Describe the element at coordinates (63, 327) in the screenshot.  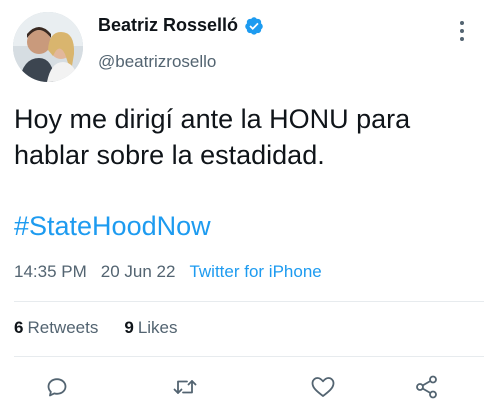
I see `retweets-label: Retweets` at that location.